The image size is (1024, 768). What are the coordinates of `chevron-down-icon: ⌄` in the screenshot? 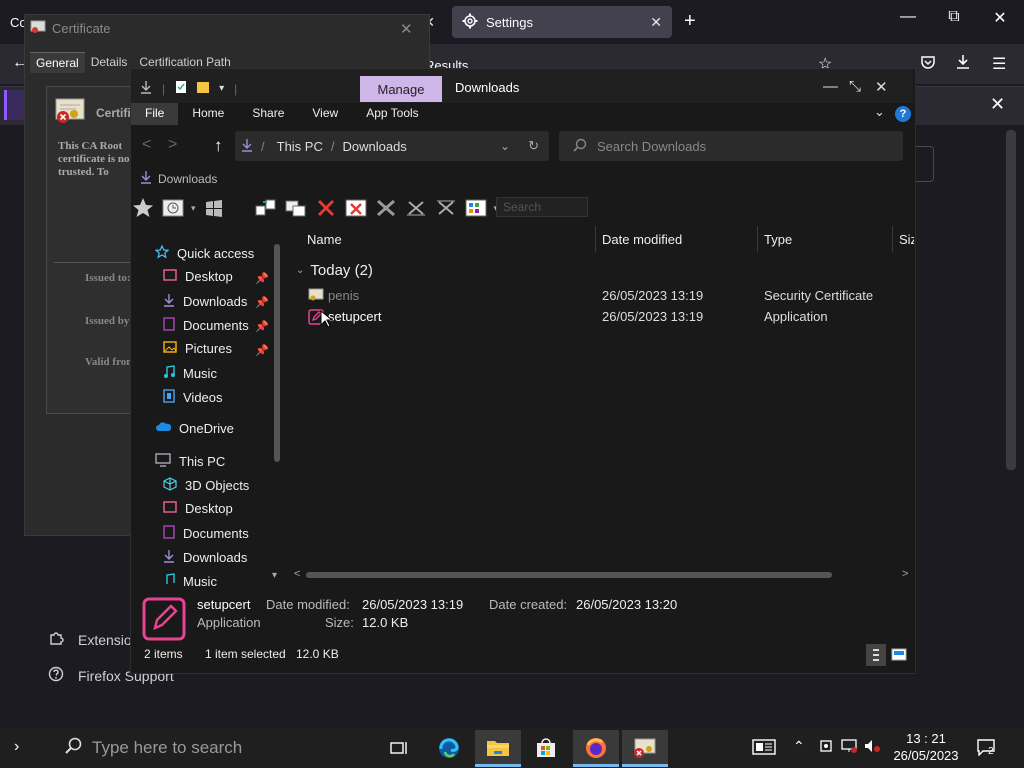 It's located at (505, 146).